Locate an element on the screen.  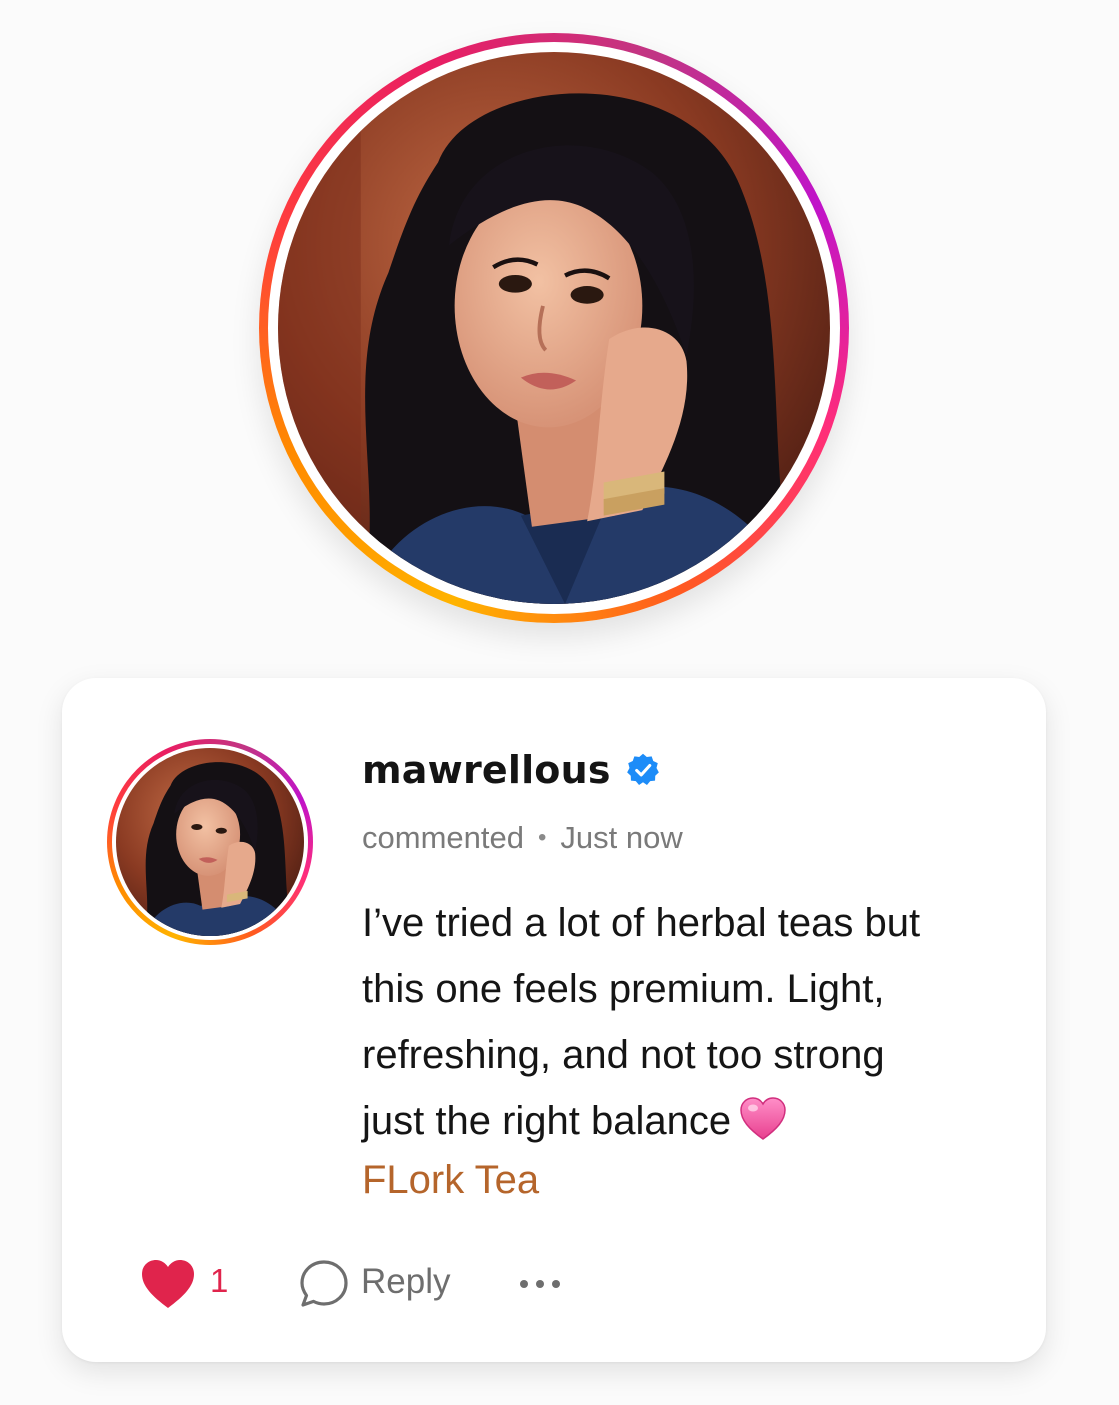
commenter-avatar is located at coordinates (210, 842).